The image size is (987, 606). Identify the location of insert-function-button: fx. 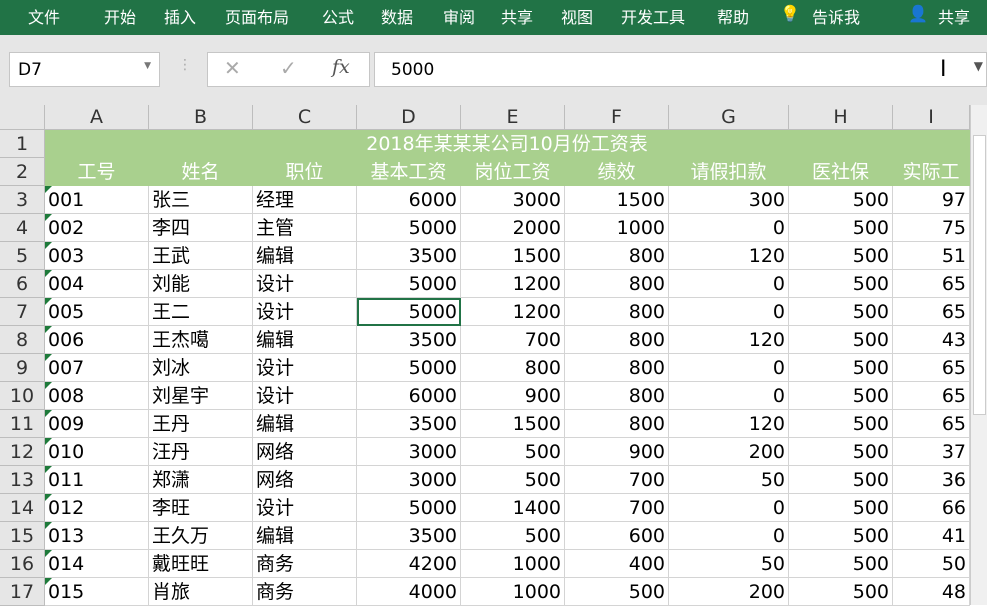
(341, 67).